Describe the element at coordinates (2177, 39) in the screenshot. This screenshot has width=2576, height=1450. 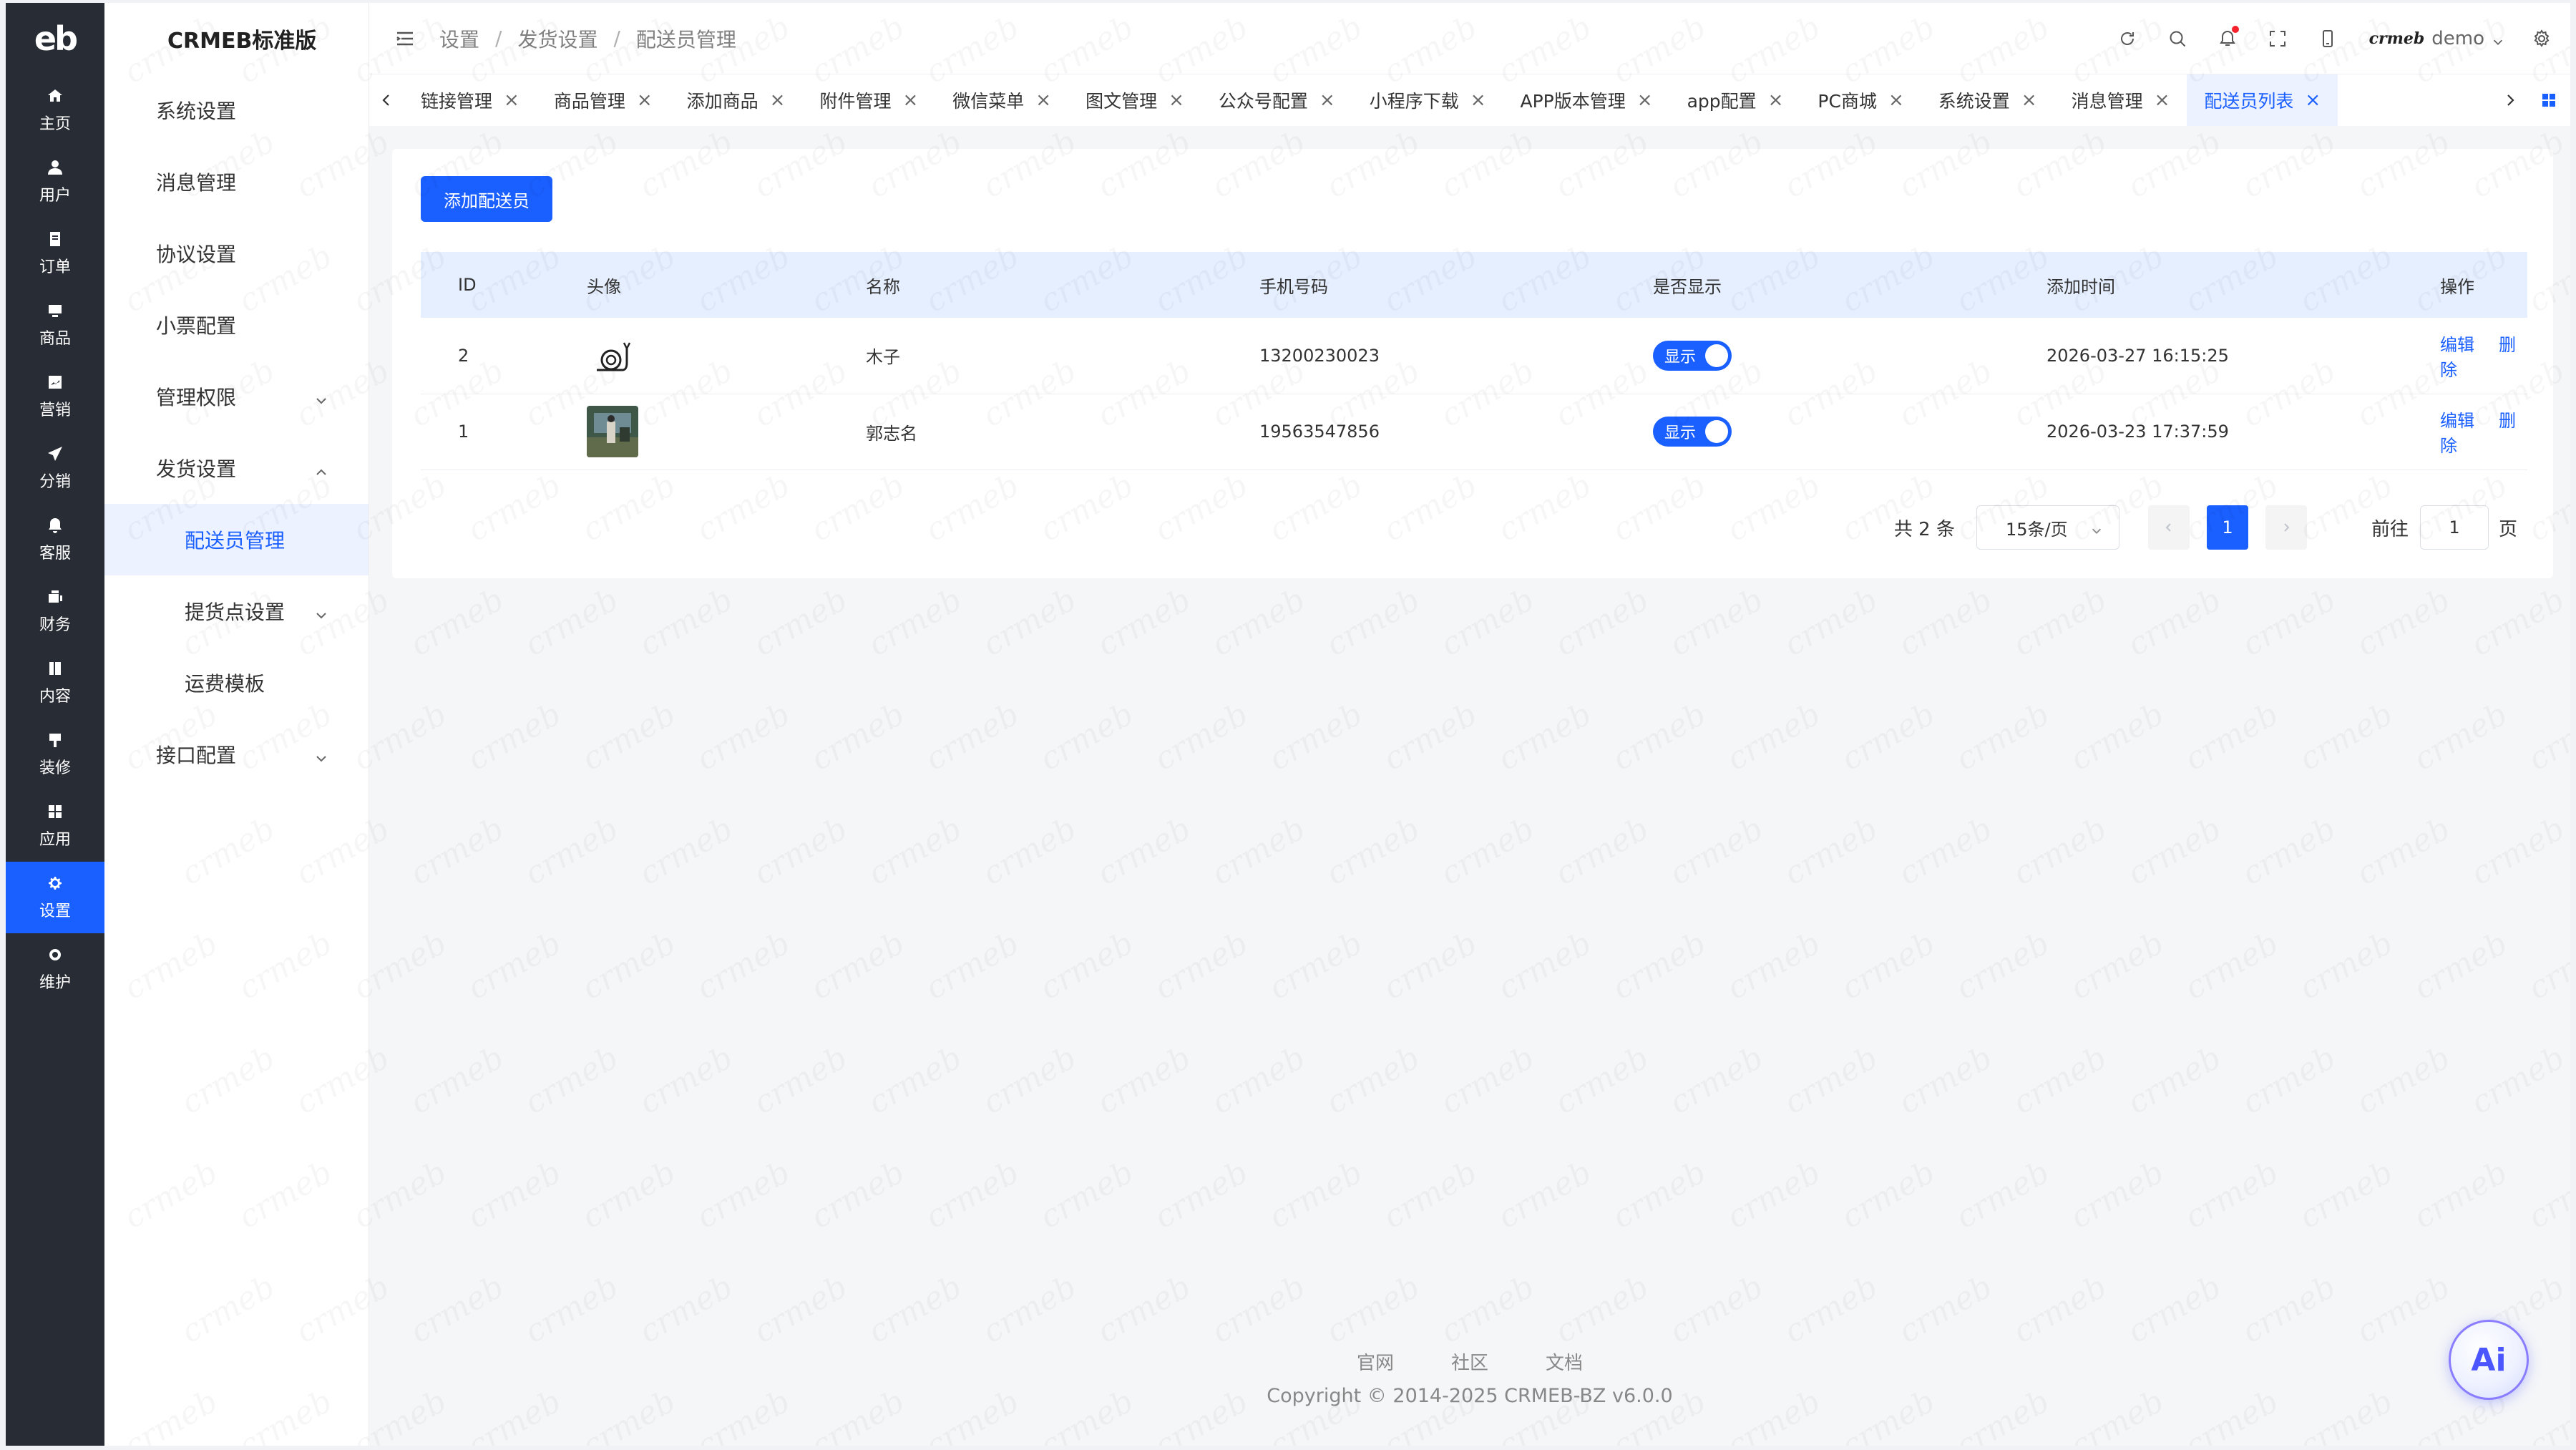
I see `search-icon` at that location.